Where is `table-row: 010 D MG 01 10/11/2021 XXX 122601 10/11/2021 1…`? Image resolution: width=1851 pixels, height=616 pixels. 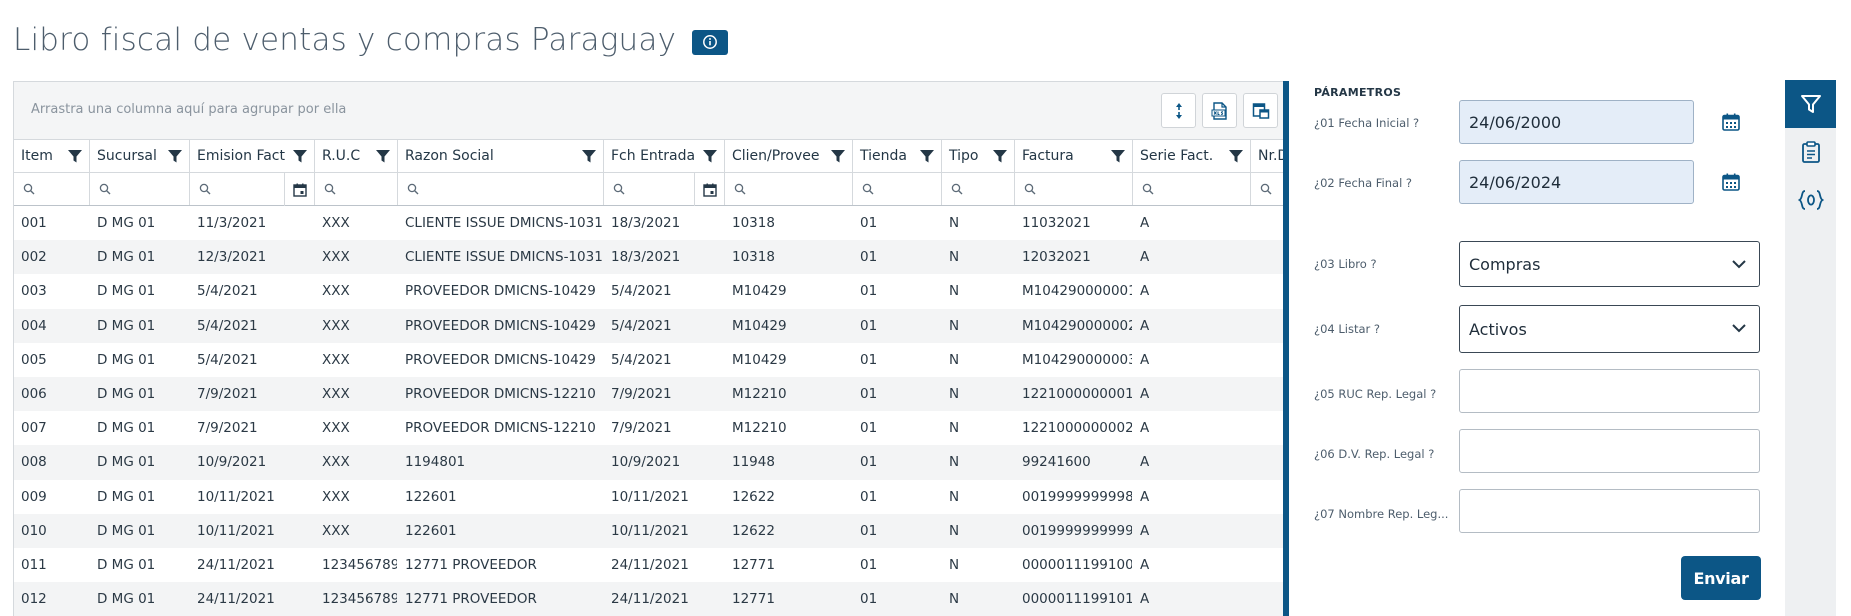
table-row: 010 D MG 01 10/11/2021 XXX 122601 10/11/2021 1… is located at coordinates (651, 530).